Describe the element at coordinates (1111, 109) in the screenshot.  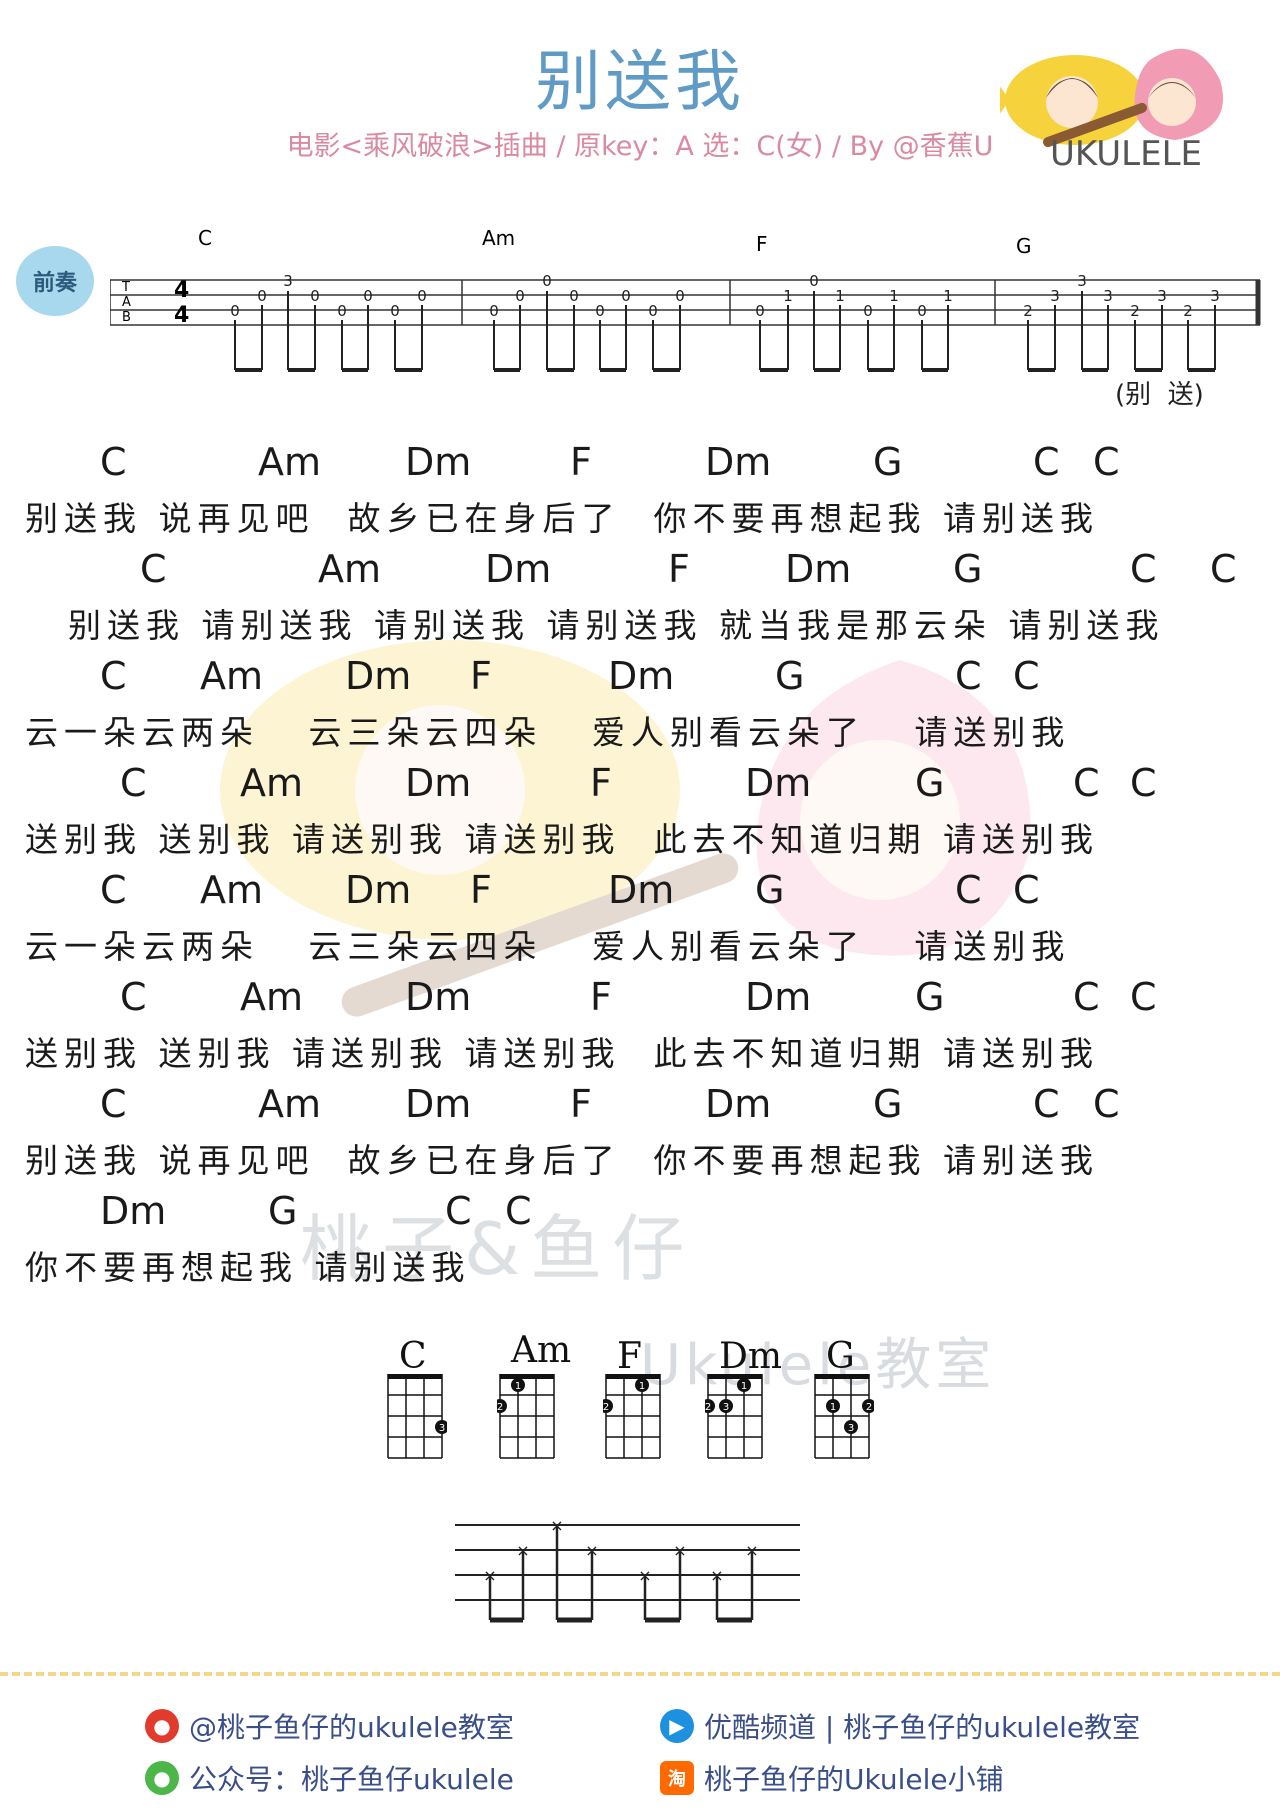
I see `ukulele-logo: UKULELE` at that location.